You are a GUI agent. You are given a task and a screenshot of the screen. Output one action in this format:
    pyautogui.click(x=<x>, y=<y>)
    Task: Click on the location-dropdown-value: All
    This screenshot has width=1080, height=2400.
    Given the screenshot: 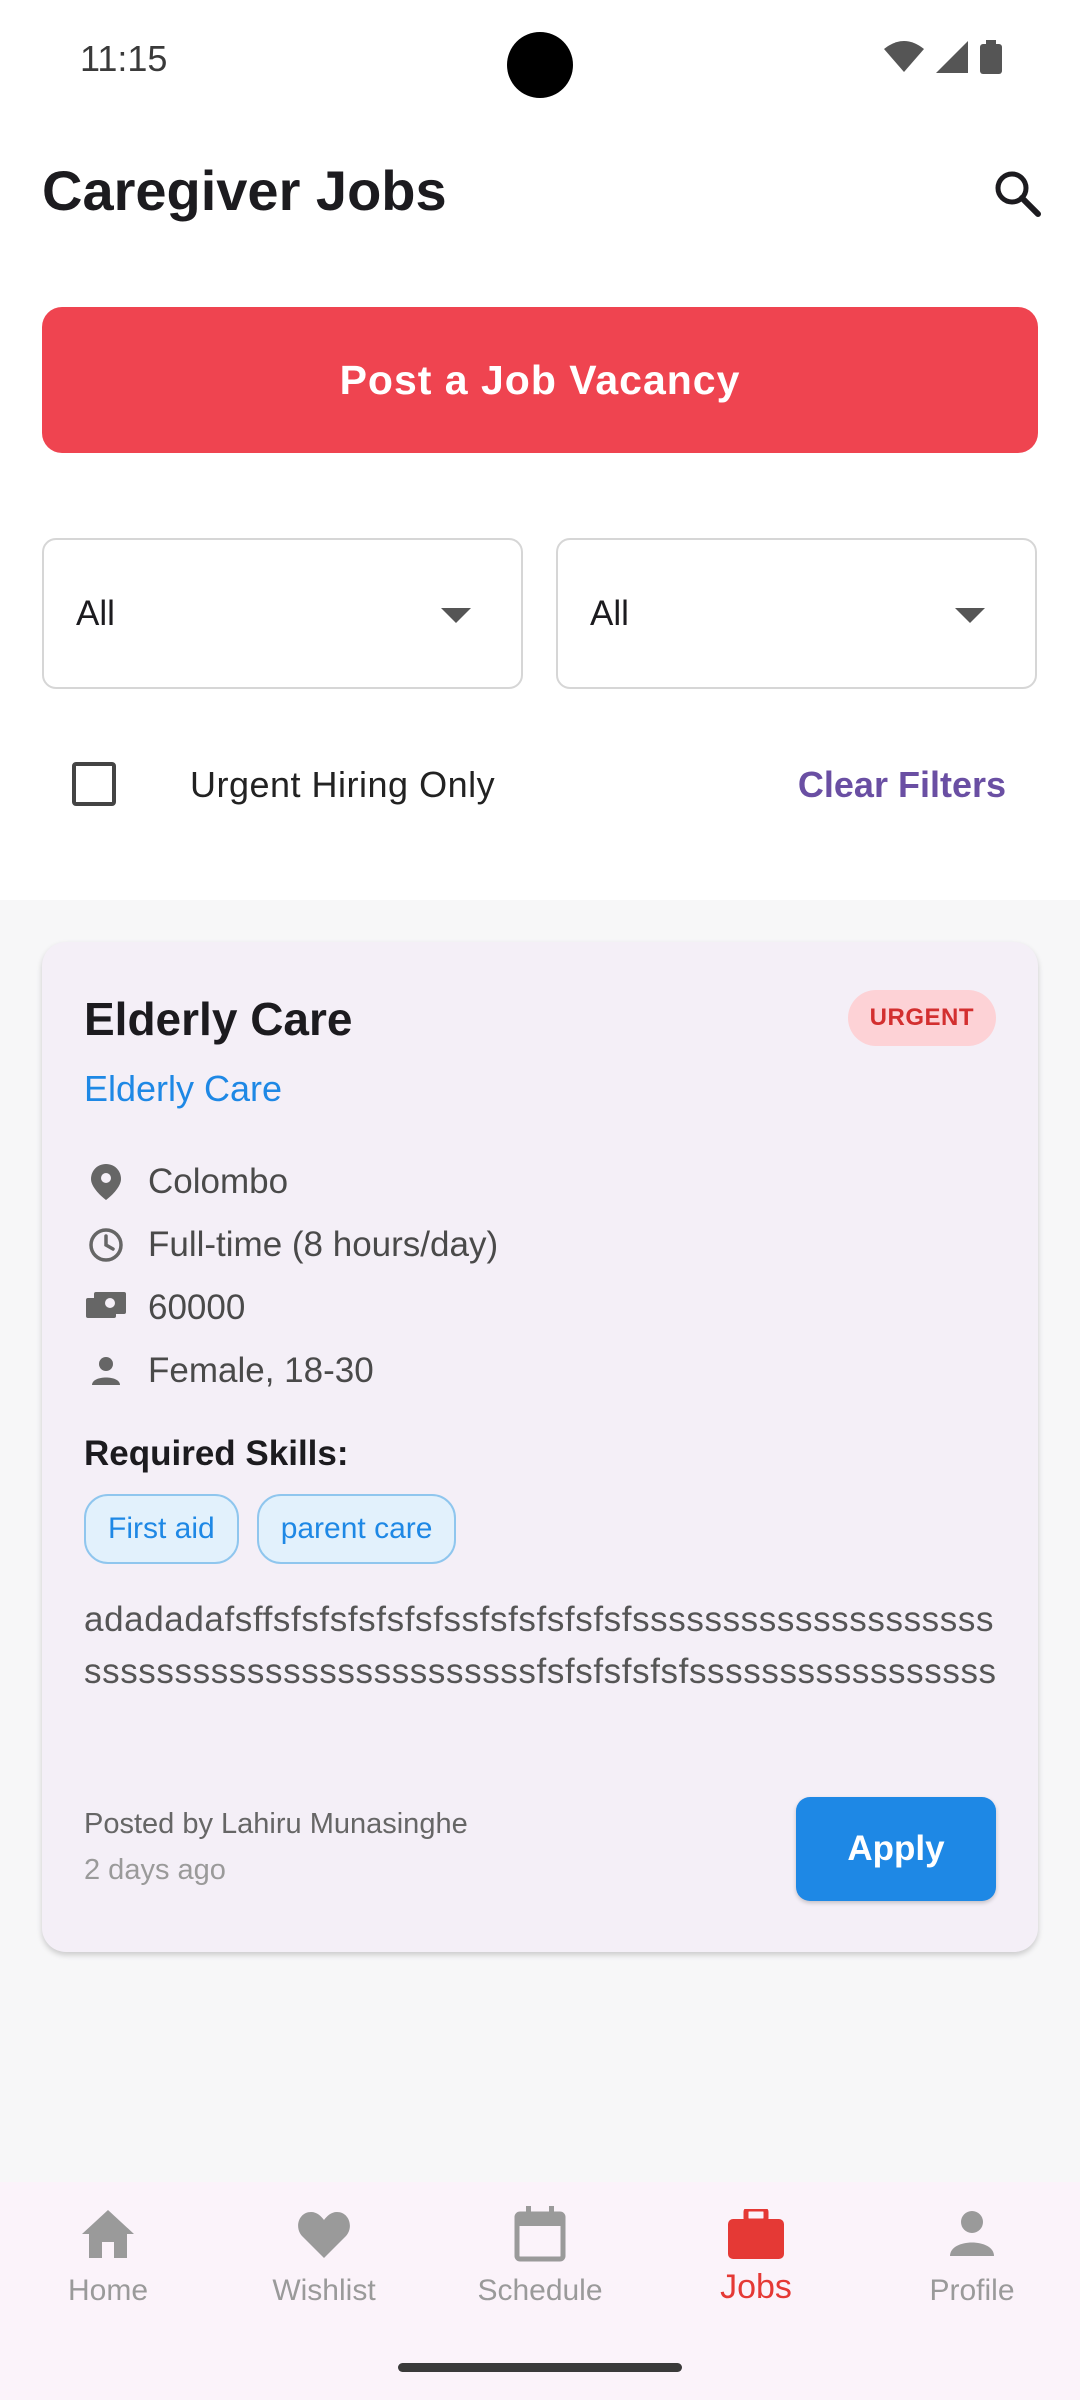 What is the action you would take?
    pyautogui.click(x=609, y=613)
    